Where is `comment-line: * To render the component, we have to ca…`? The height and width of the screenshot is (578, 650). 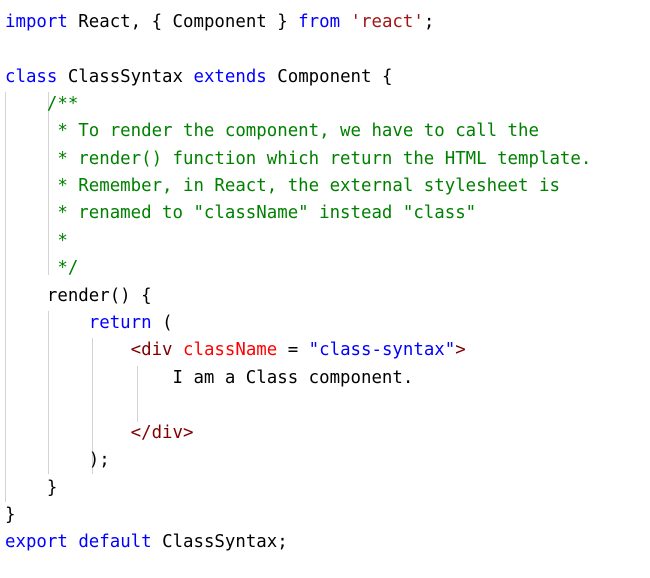 comment-line: * To render the component, we have to ca… is located at coordinates (272, 131).